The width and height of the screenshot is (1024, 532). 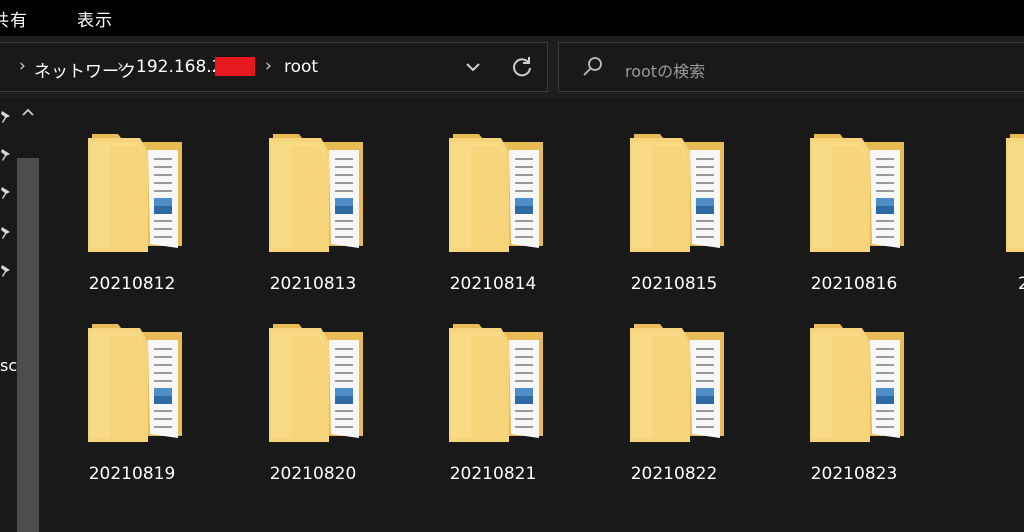 I want to click on address-history-button, so click(x=473, y=67).